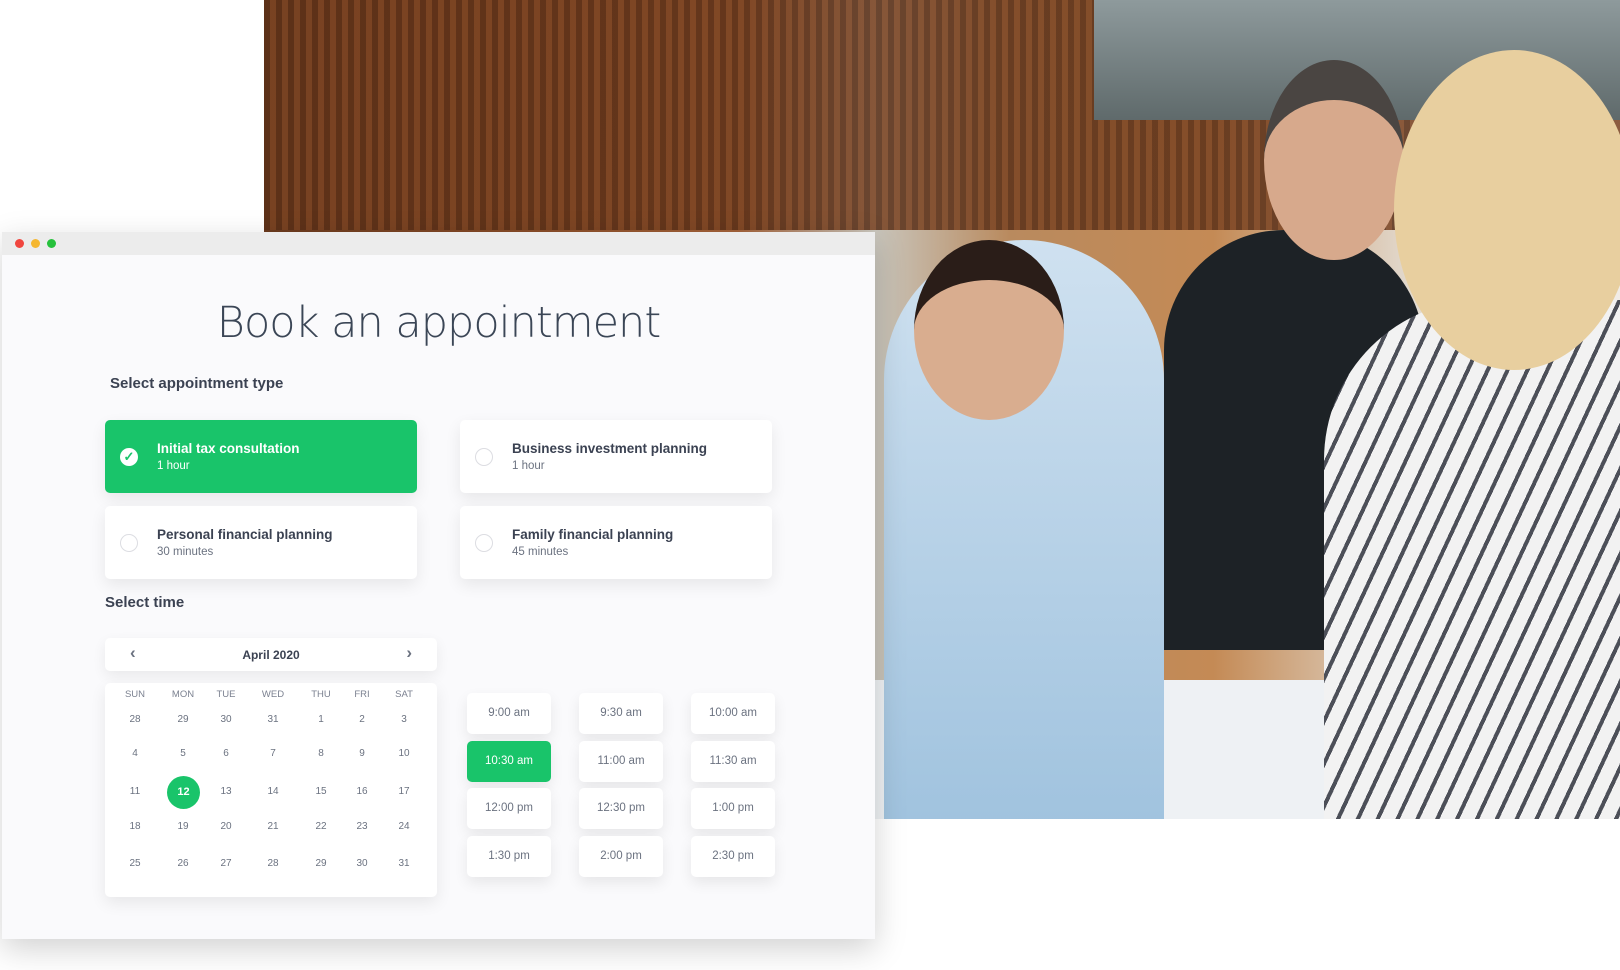  I want to click on calendar-day: 23, so click(362, 826).